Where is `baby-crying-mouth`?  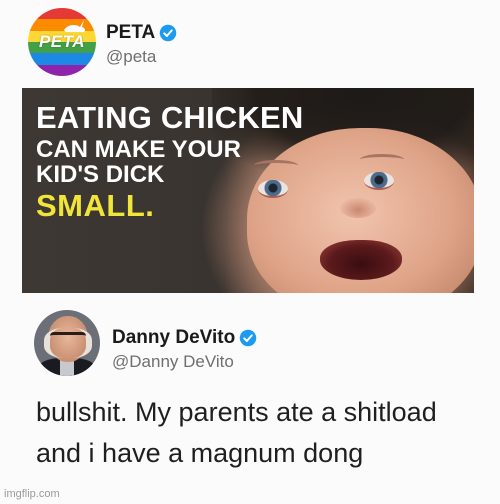 baby-crying-mouth is located at coordinates (361, 260).